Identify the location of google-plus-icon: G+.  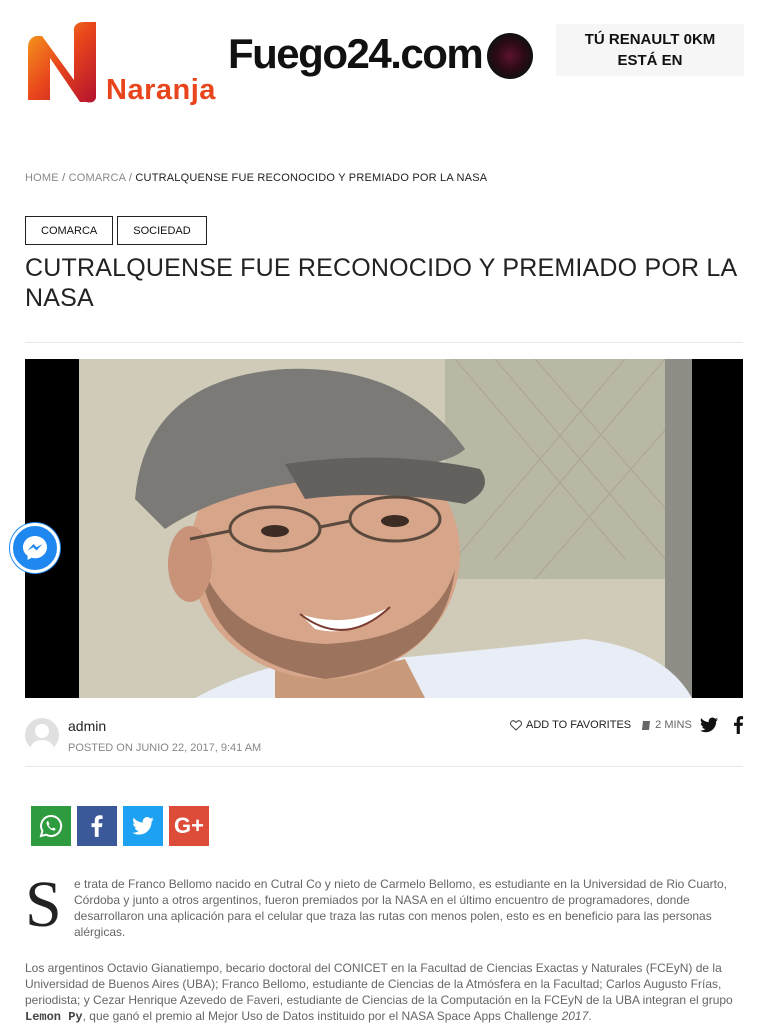
(189, 825).